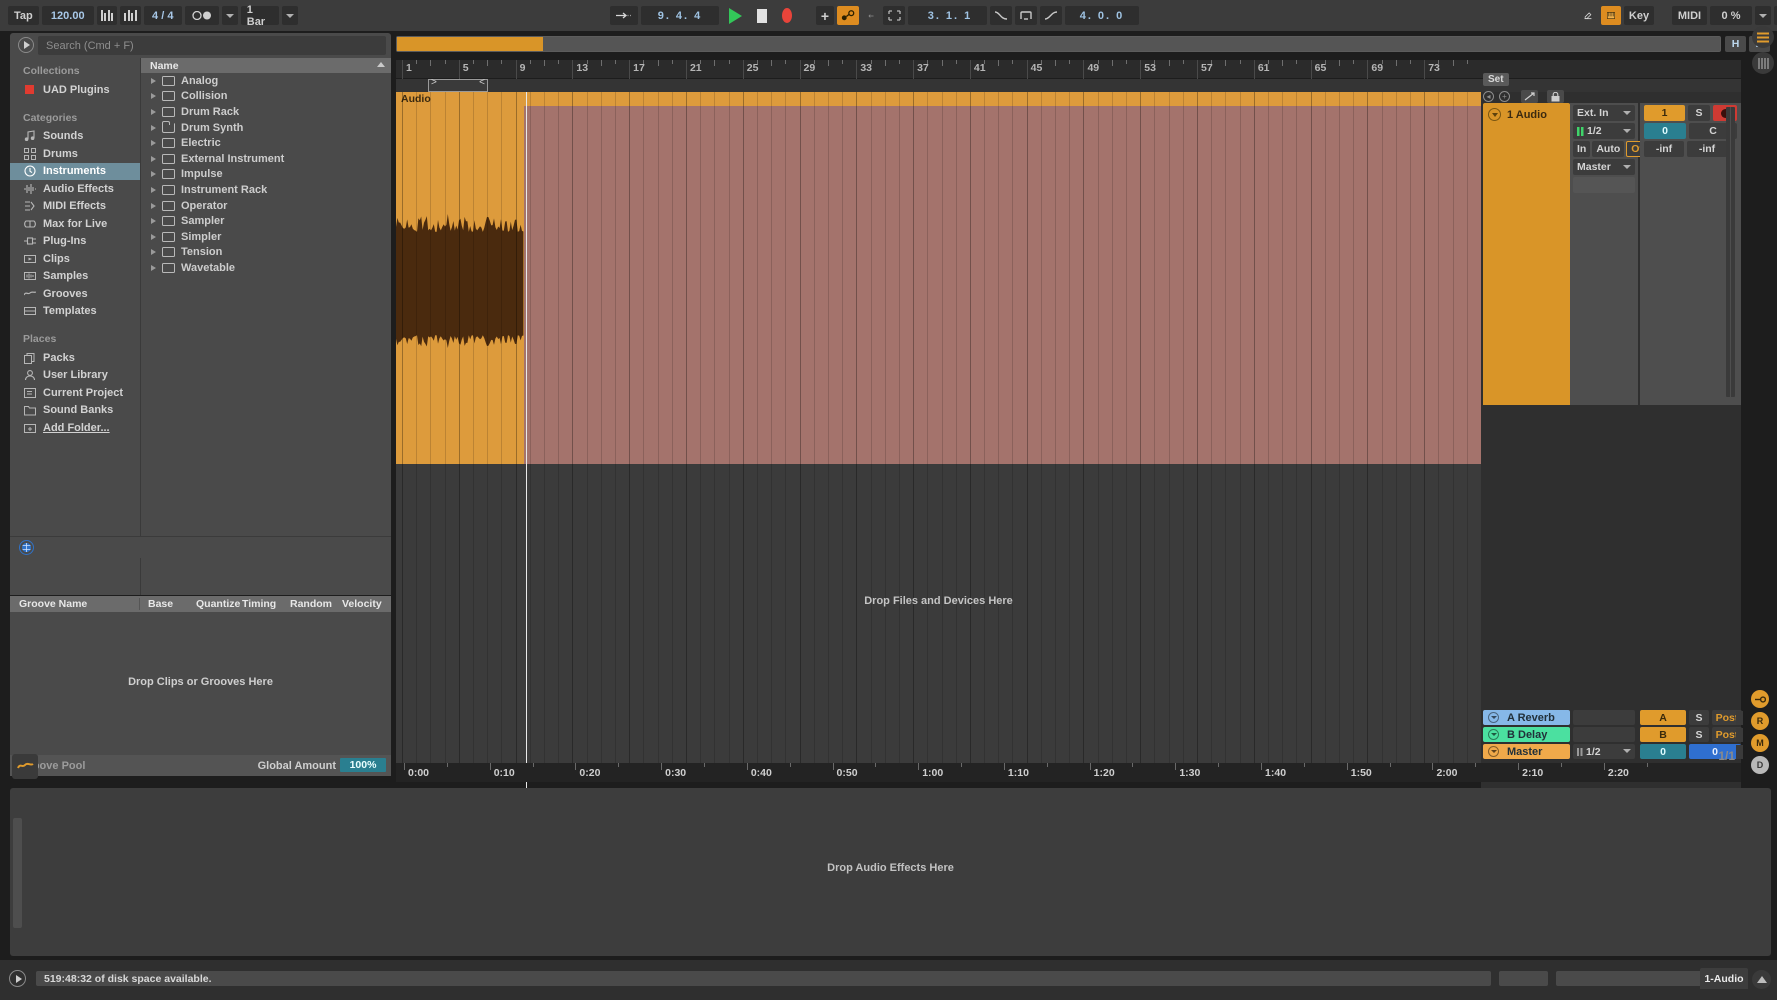 This screenshot has height=1000, width=1777. Describe the element at coordinates (1699, 113) in the screenshot. I see `track-solo-button: S` at that location.